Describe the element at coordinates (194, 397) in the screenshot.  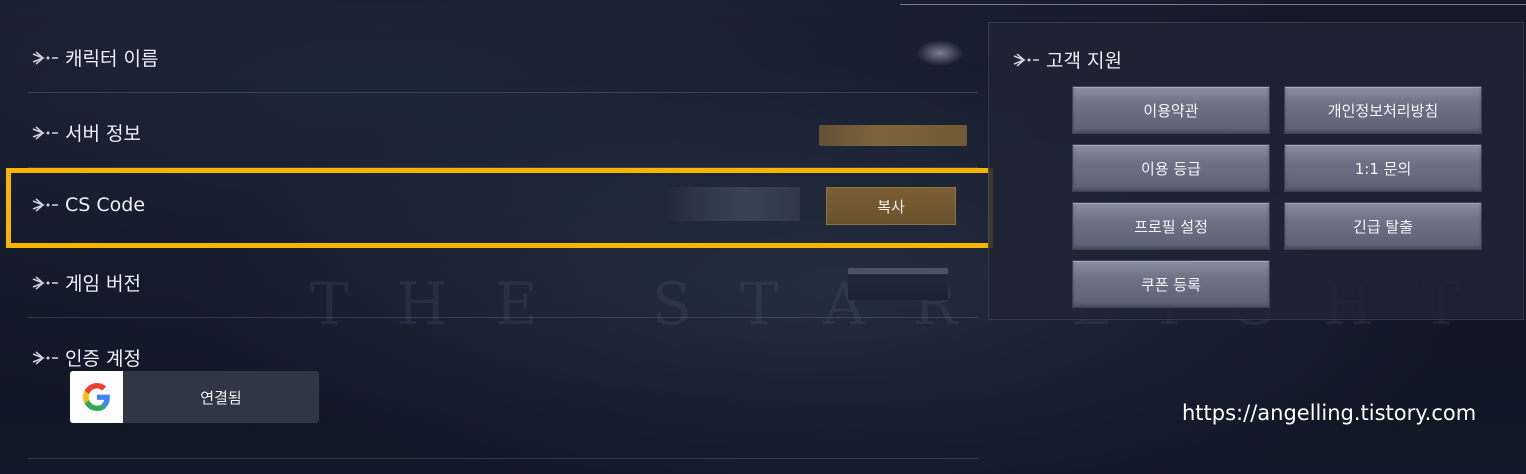
I see `google-account-link: 연결됨` at that location.